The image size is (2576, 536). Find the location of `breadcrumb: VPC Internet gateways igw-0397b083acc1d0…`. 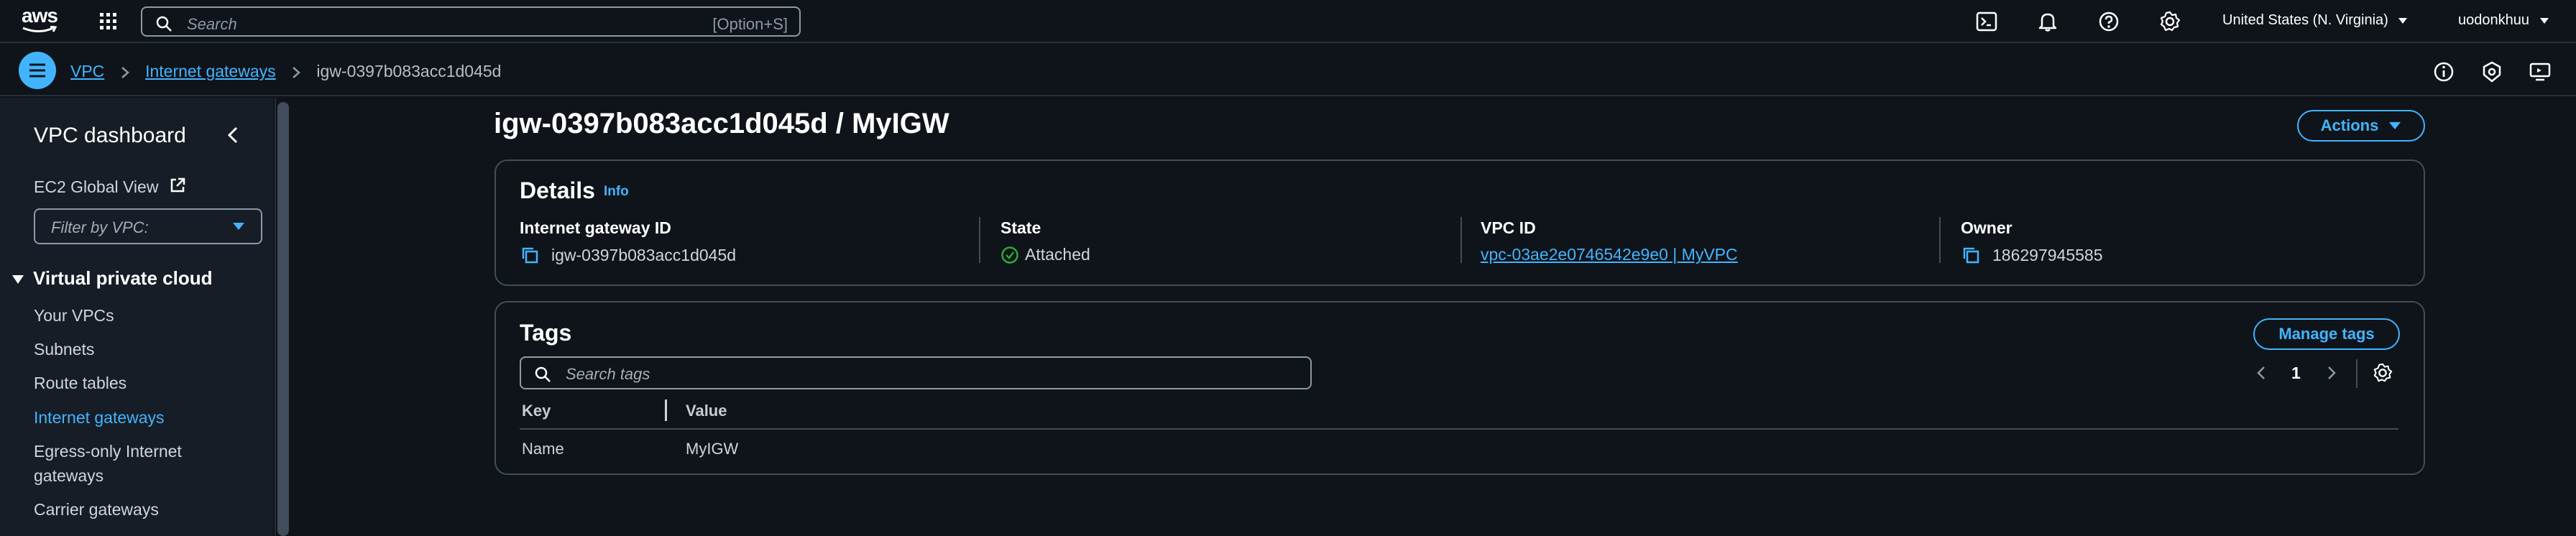

breadcrumb: VPC Internet gateways igw-0397b083acc1d0… is located at coordinates (285, 71).